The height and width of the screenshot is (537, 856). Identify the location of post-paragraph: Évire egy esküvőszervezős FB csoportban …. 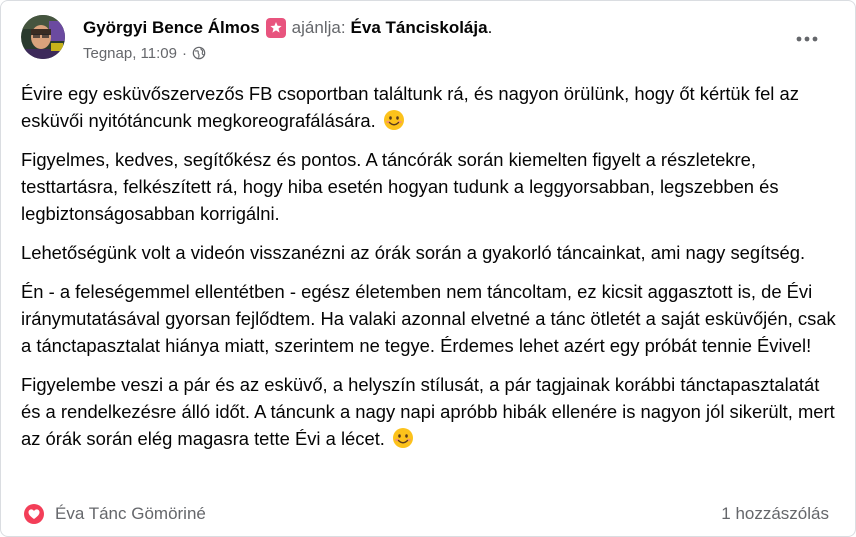
(410, 107).